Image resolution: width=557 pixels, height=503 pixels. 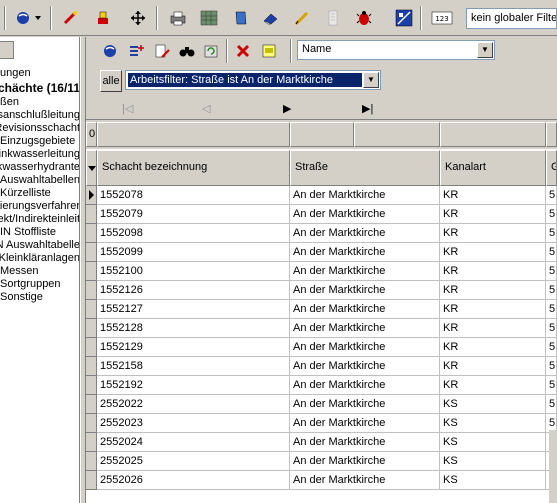 I want to click on cell-schacht: 2552026, so click(x=193, y=480).